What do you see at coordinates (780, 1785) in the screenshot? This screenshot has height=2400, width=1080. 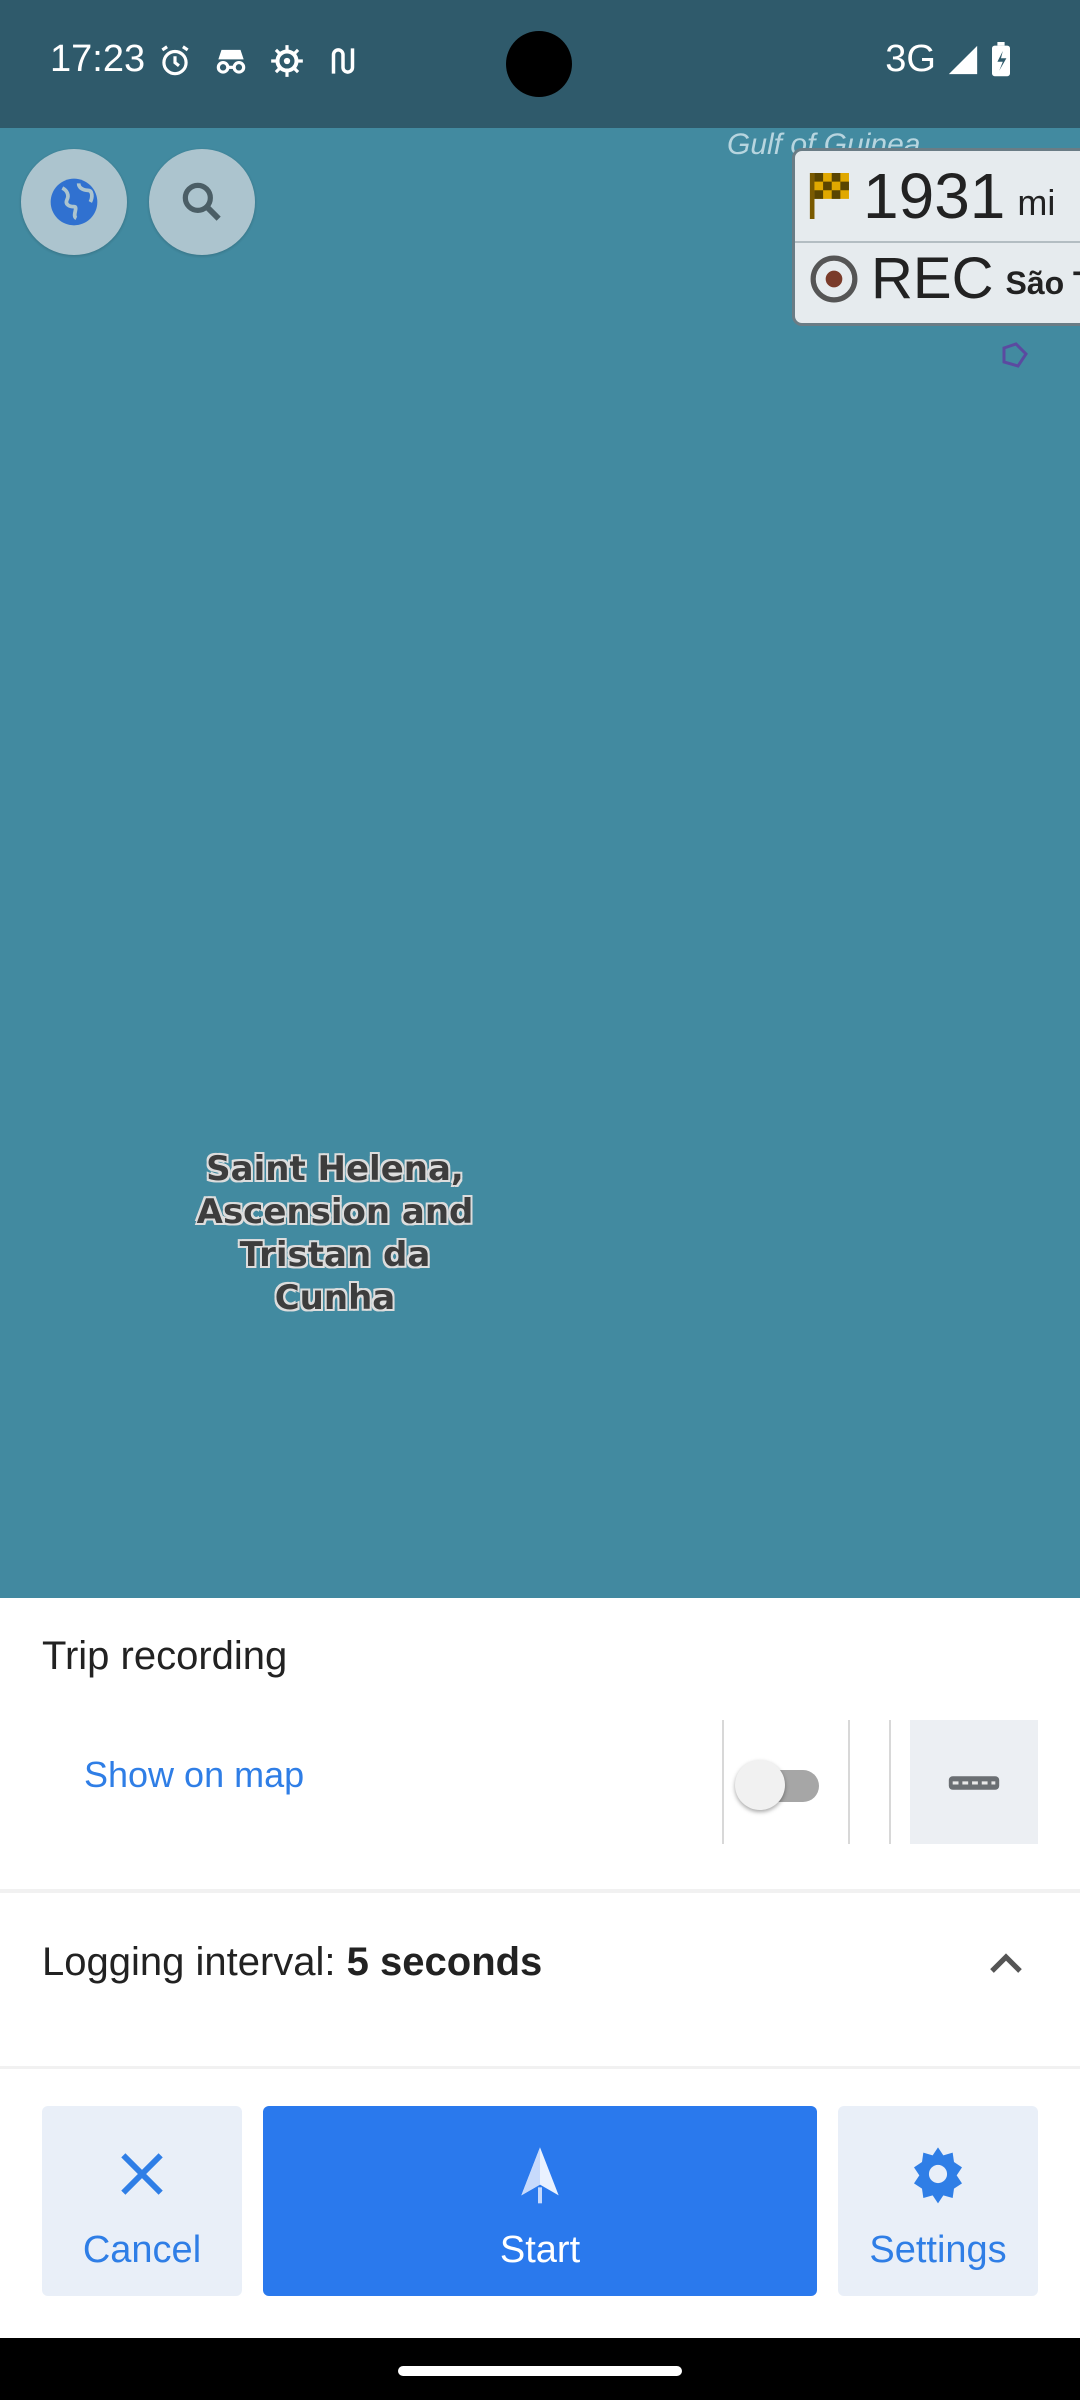 I see `show-on-map-toggle` at bounding box center [780, 1785].